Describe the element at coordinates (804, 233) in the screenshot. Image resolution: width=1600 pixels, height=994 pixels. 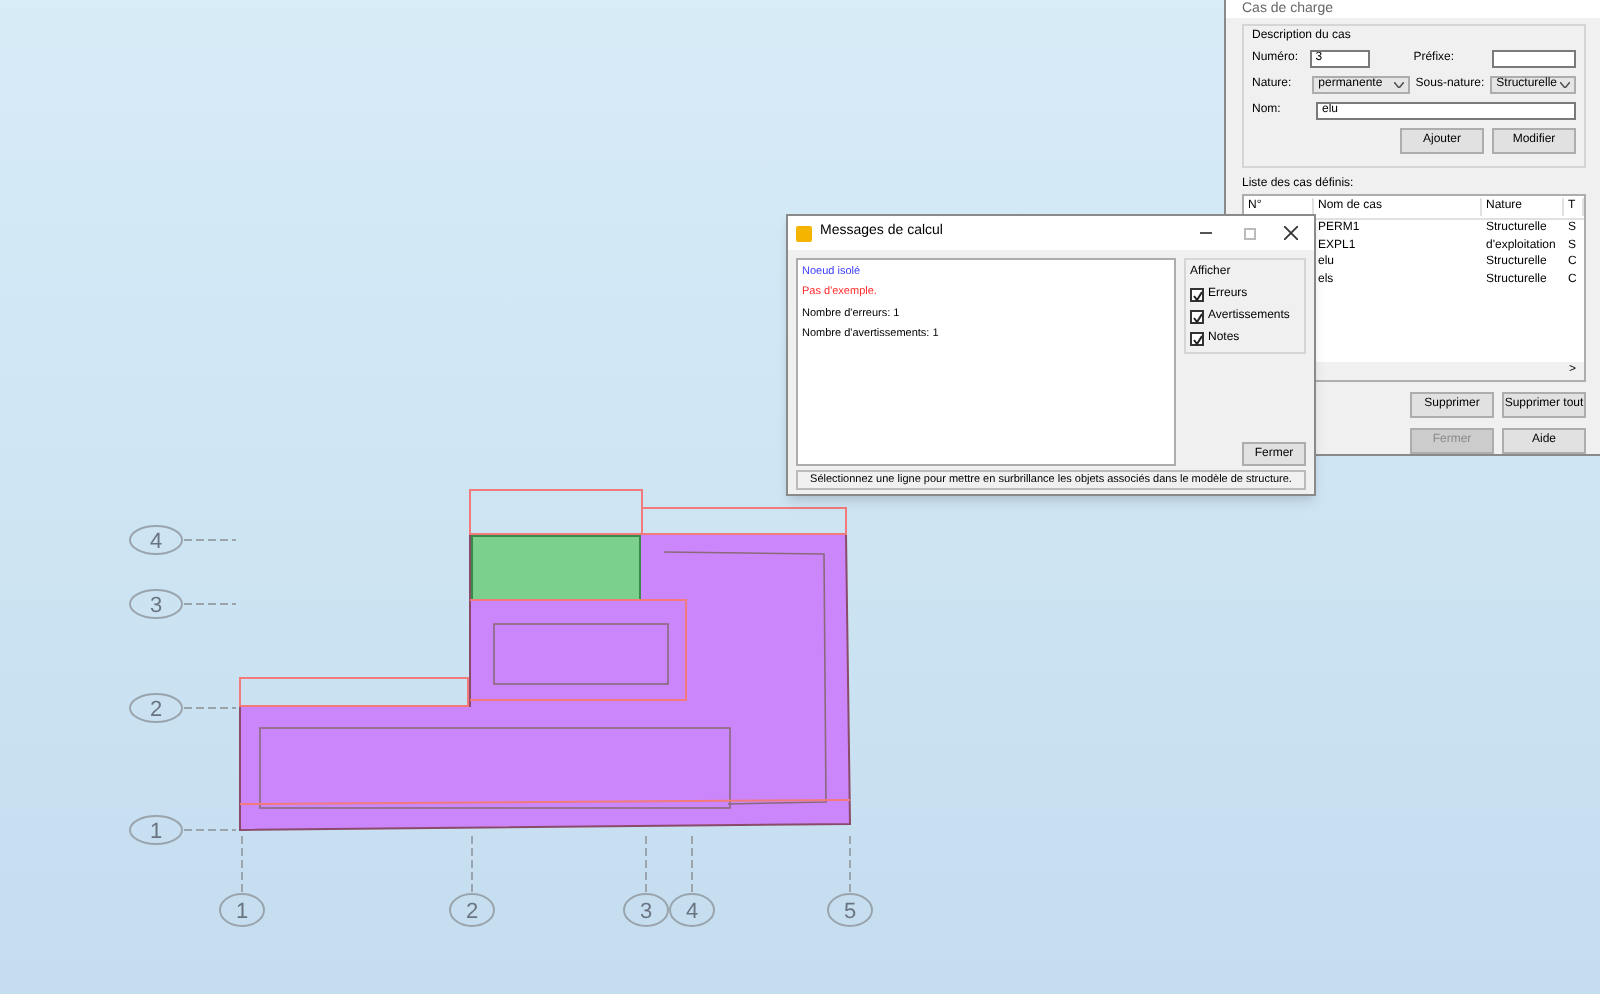
I see `app-logo-icon` at that location.